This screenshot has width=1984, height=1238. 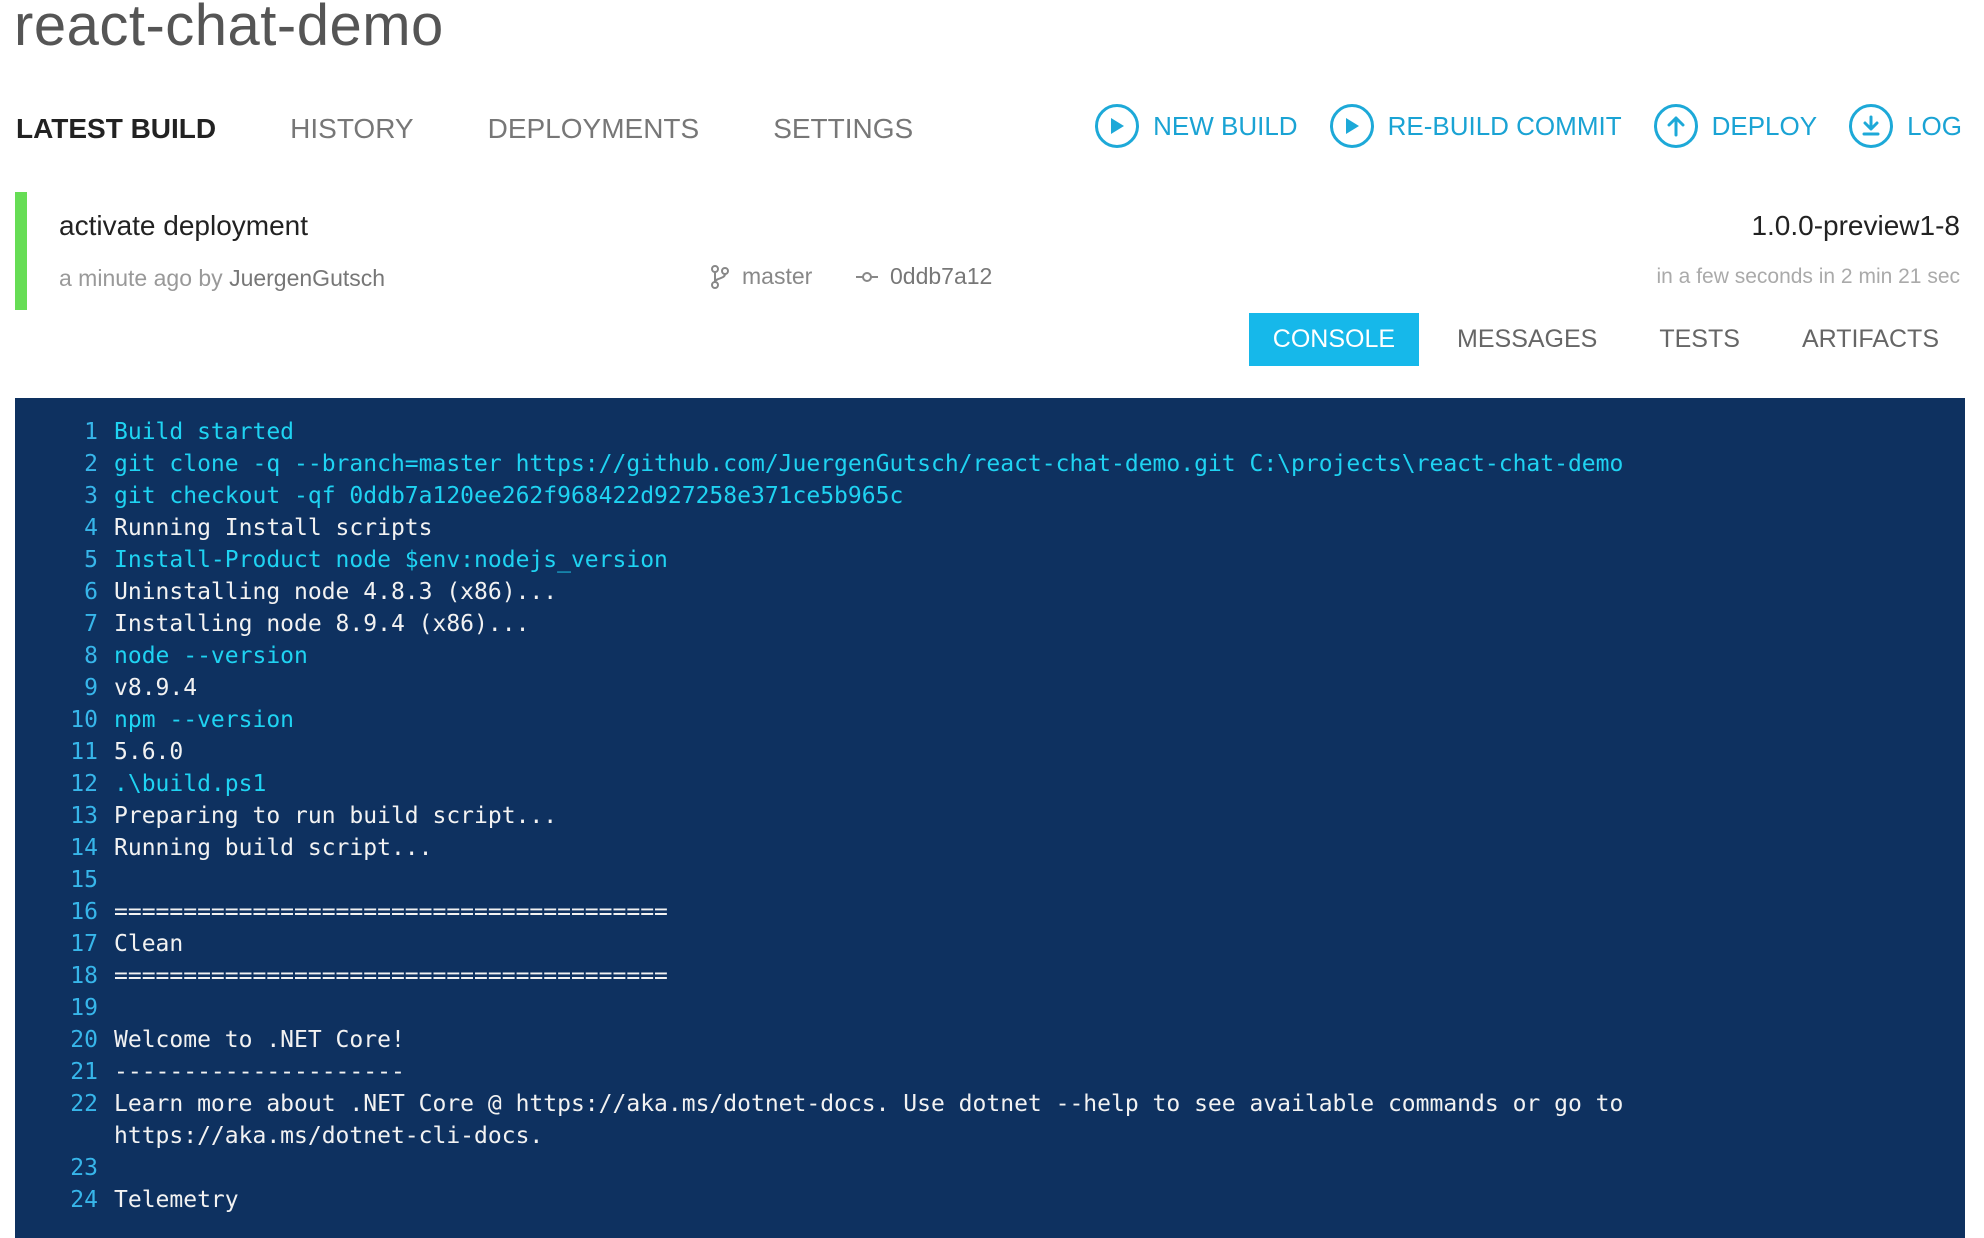 I want to click on line-number: 9, so click(x=64, y=688).